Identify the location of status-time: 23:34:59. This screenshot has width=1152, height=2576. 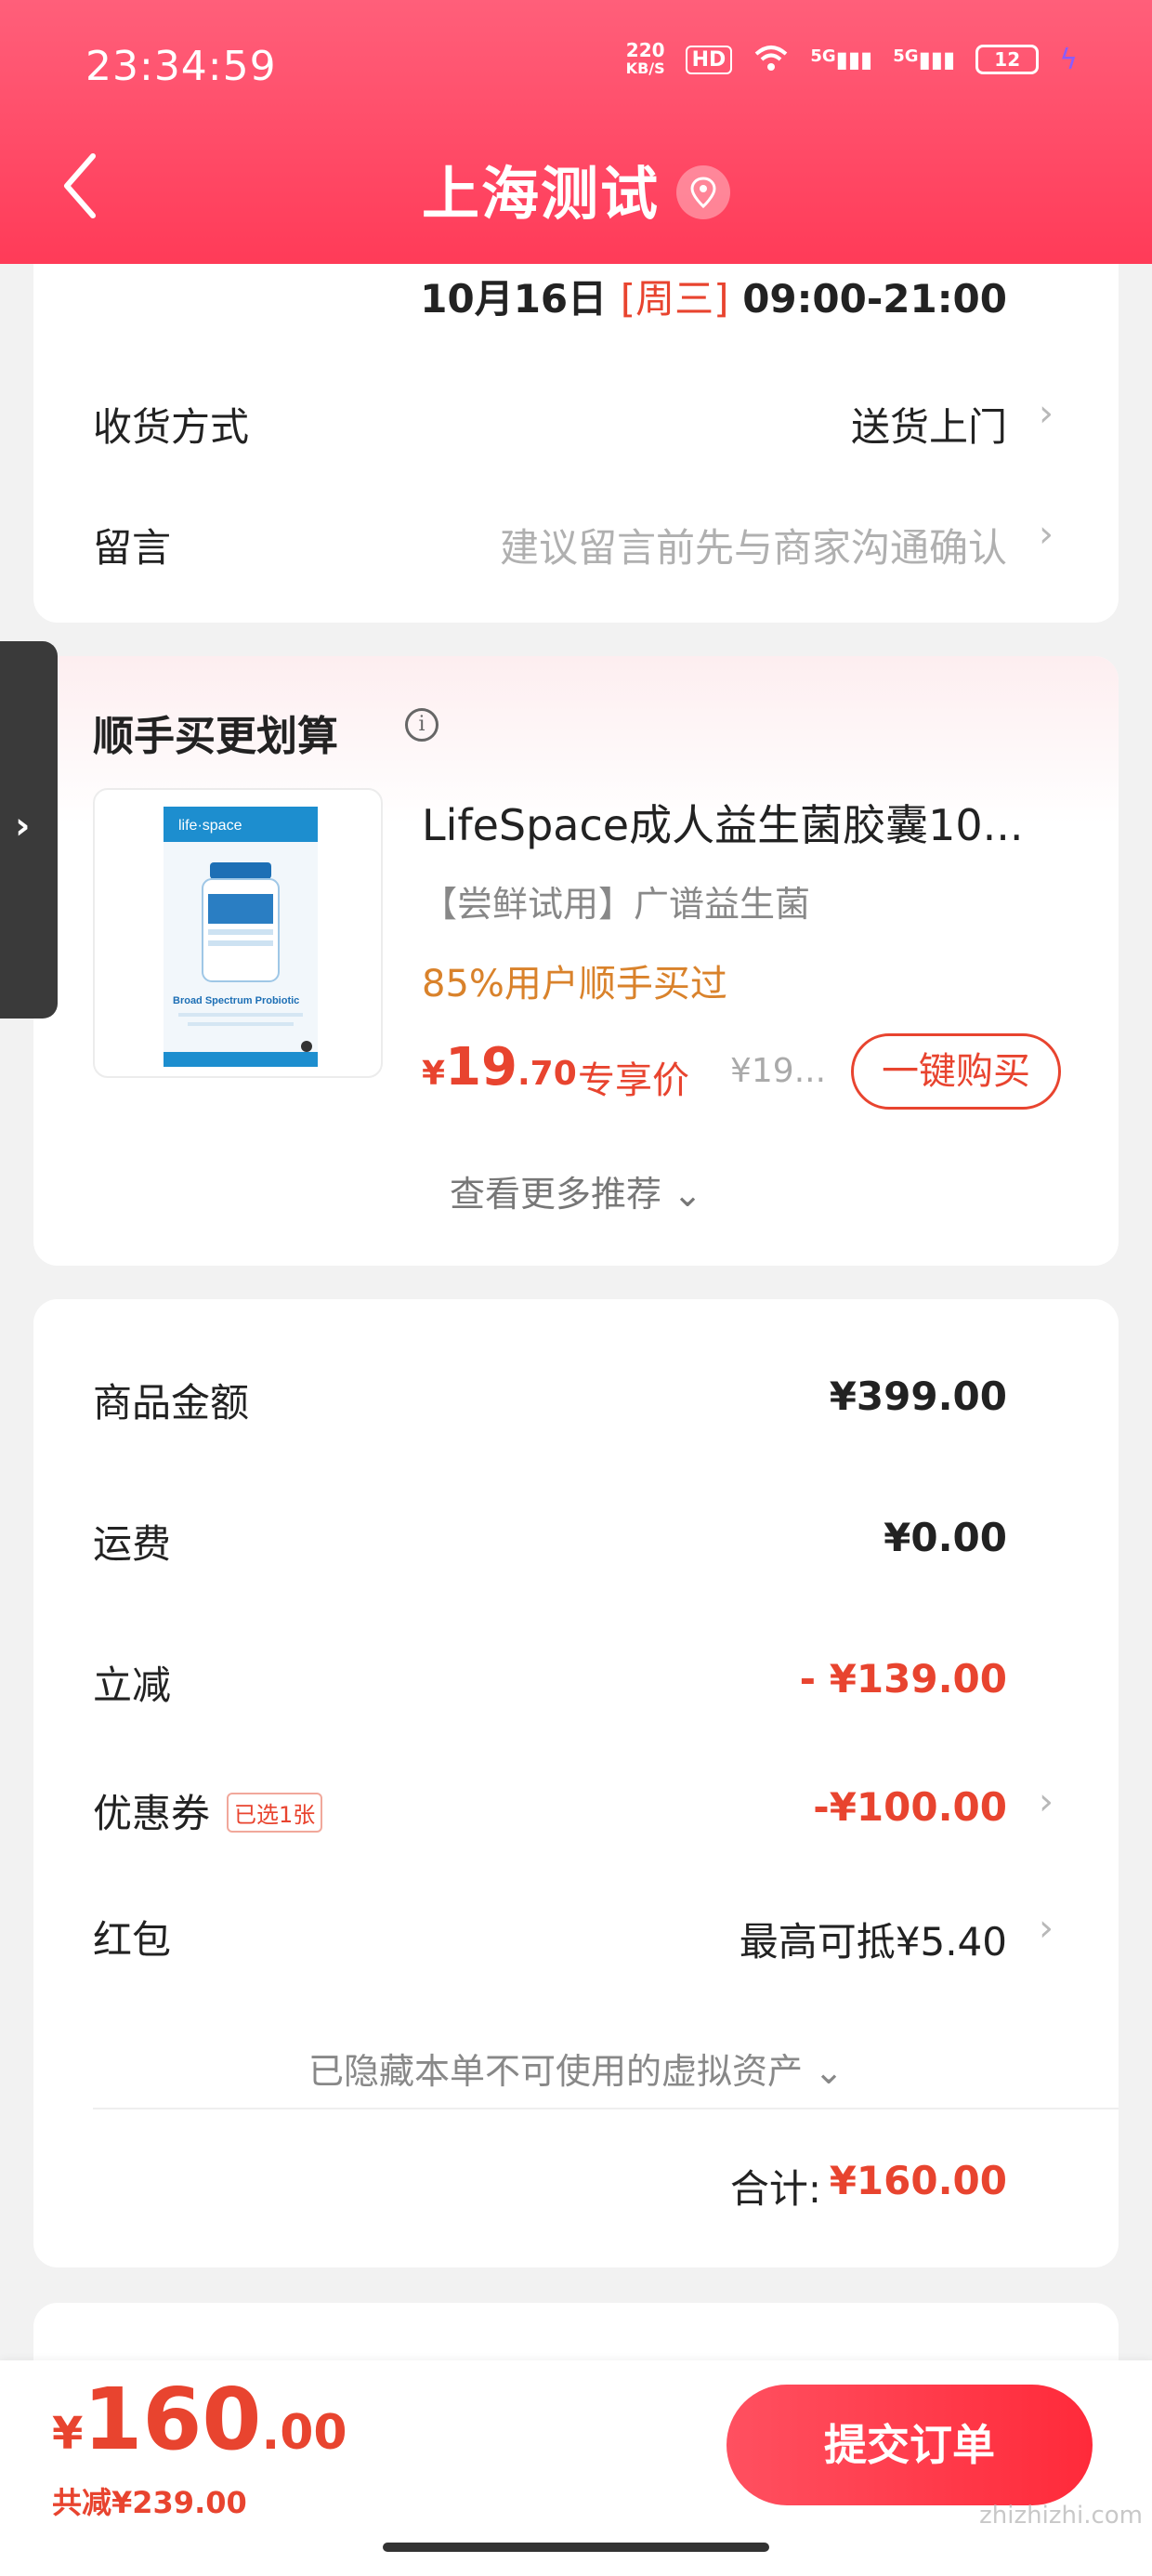
(181, 66).